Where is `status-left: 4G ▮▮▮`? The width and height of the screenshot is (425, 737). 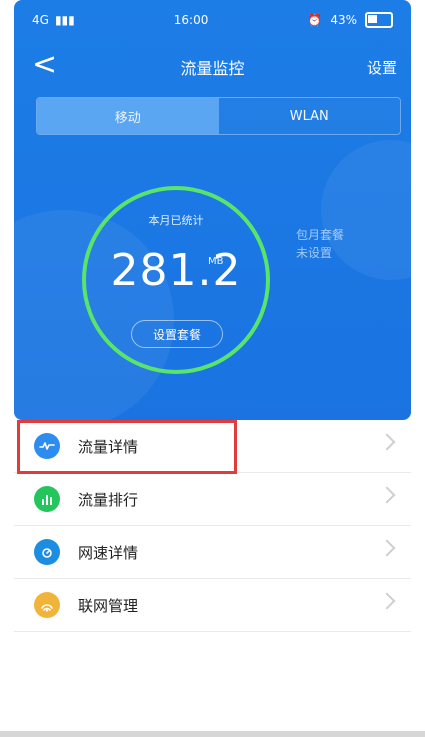 status-left: 4G ▮▮▮ is located at coordinates (53, 20).